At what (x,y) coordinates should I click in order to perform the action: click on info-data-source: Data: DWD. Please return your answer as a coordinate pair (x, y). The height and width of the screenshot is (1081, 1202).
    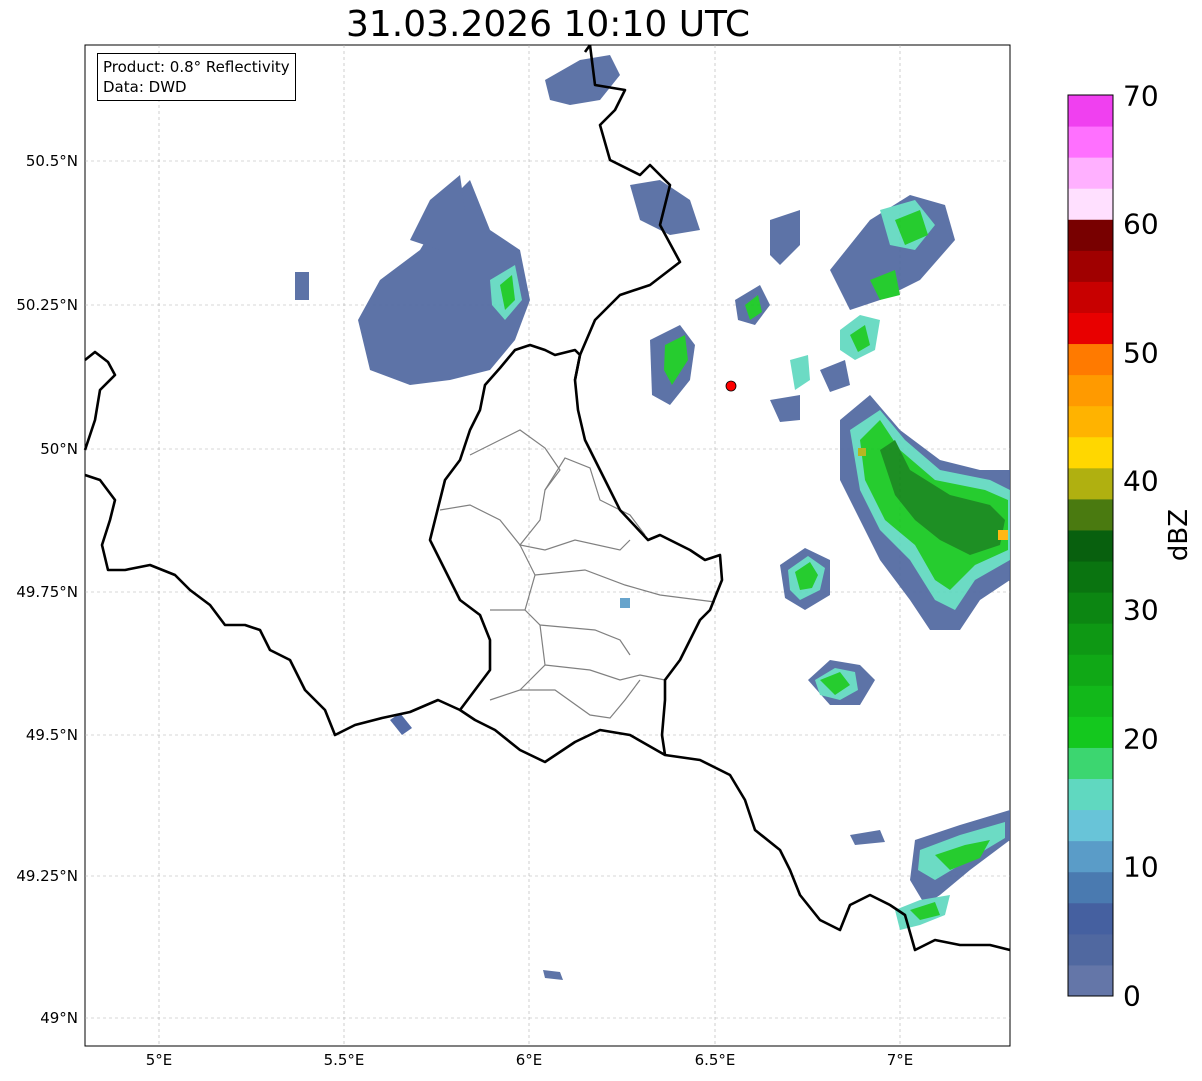
    Looking at the image, I should click on (145, 87).